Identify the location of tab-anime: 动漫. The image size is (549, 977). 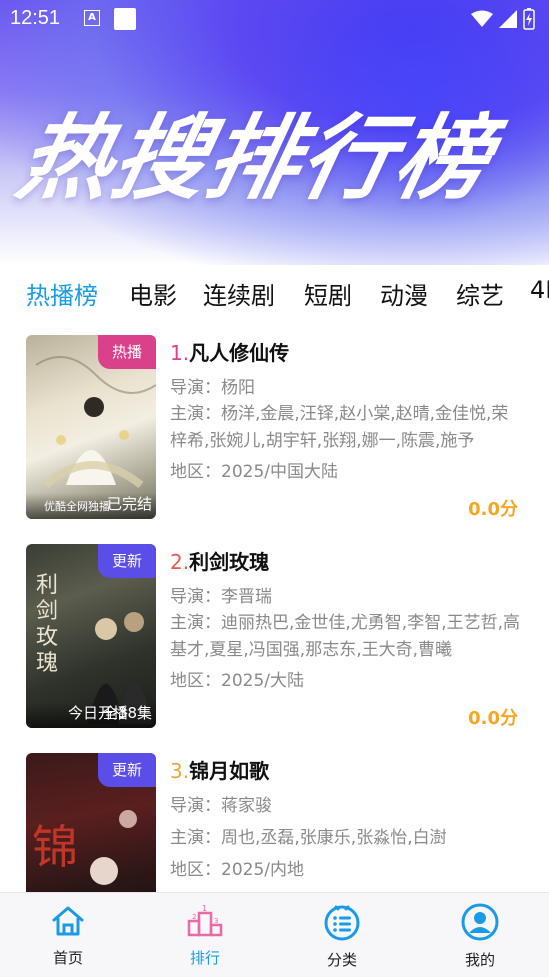
(404, 293).